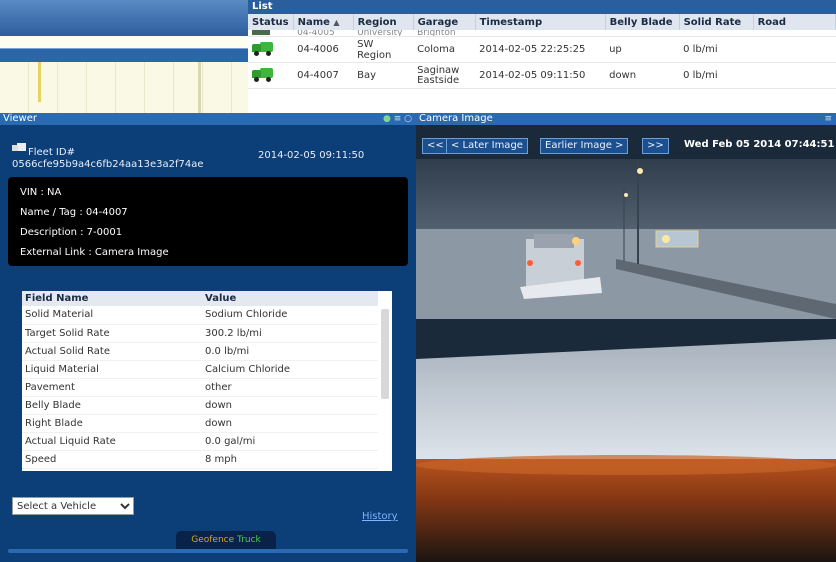 Image resolution: width=836 pixels, height=562 pixels. I want to click on viewer-titlebar: Viewer ● ≡ ○, so click(208, 119).